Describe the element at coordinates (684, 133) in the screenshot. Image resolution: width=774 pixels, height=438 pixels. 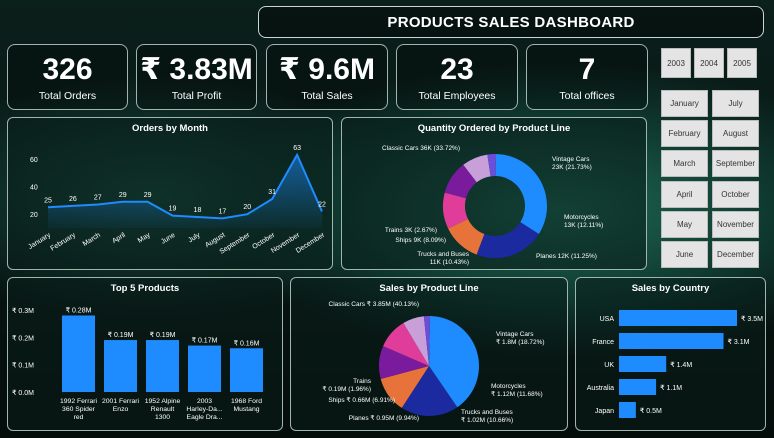
I see `month-filter-february: February` at that location.